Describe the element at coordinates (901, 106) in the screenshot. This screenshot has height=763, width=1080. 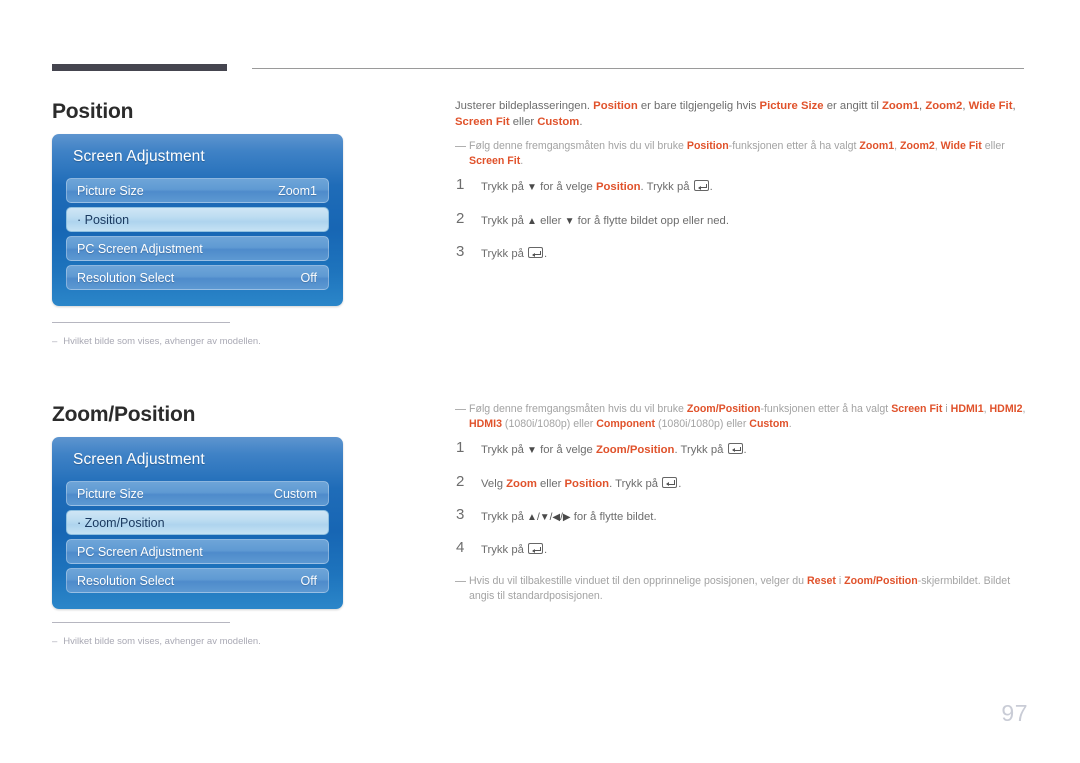
I see `intro-highlight: Zoom1` at that location.